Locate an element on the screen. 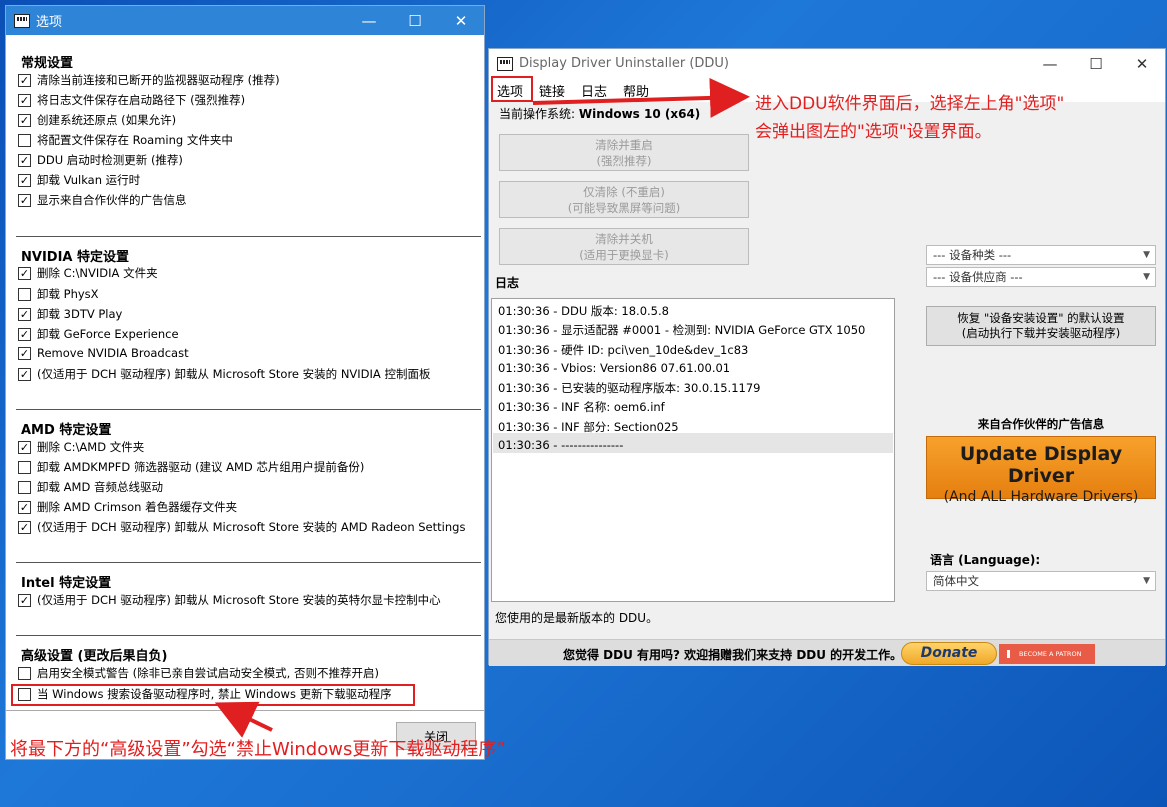  annotation-top-line1: 进入DDU软件界面后，选择左上角"选项" is located at coordinates (910, 104).